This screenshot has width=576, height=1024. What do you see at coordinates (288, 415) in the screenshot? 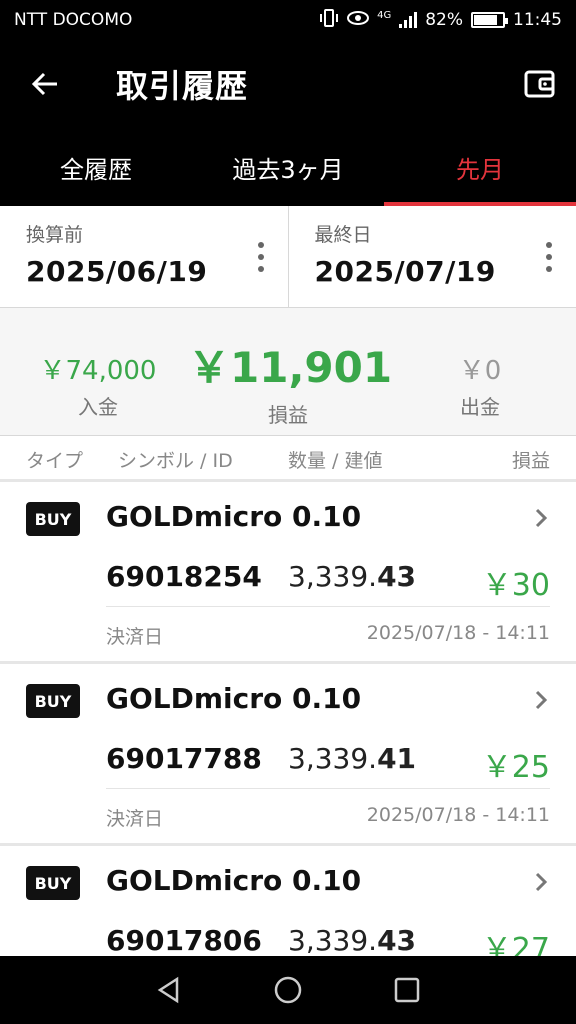
I see `pnl-label: 損益` at bounding box center [288, 415].